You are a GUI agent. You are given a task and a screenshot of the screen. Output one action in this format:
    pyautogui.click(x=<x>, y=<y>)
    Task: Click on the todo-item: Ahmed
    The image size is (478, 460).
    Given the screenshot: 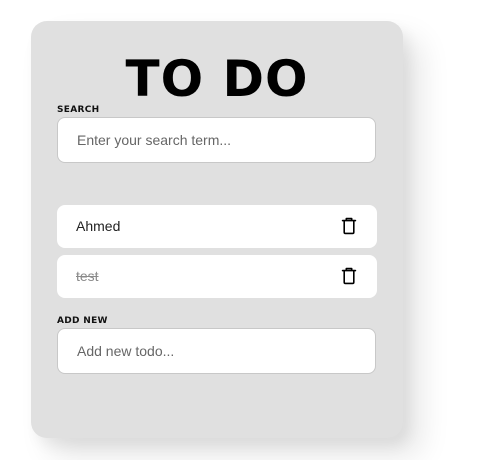 What is the action you would take?
    pyautogui.click(x=217, y=226)
    